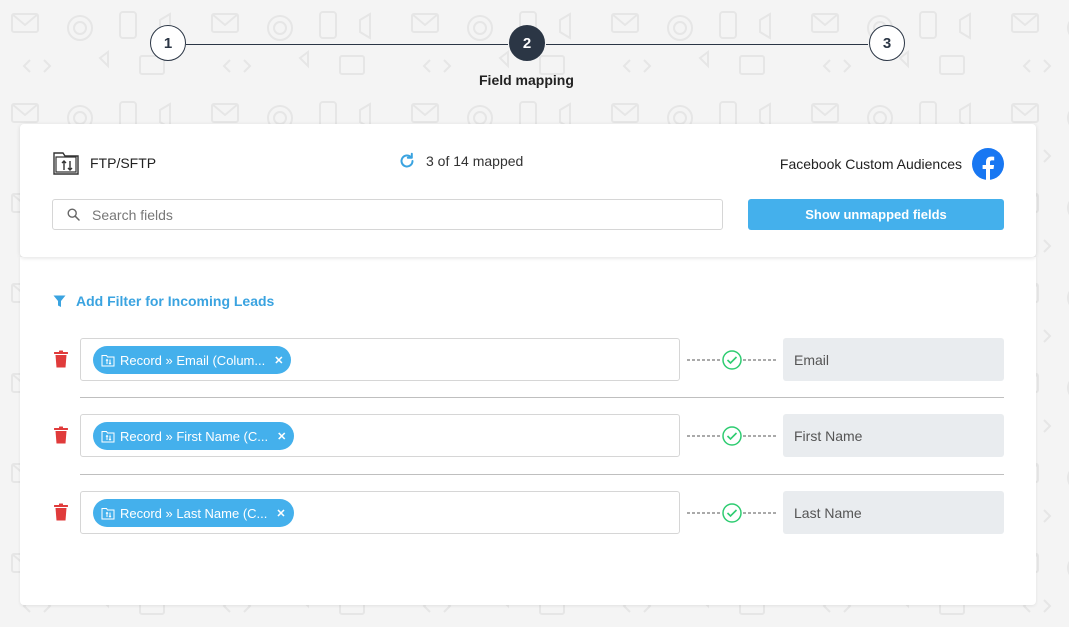  I want to click on mapped-count: 3 of 14 mapped, so click(475, 161).